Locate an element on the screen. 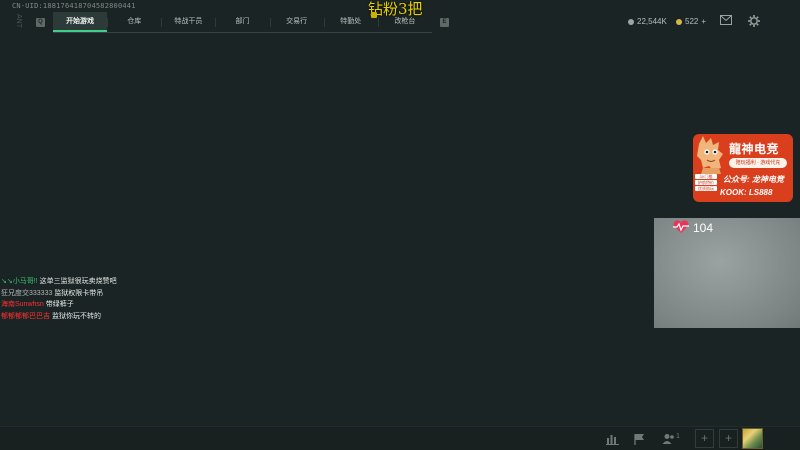 The image size is (800, 450). sponsor-tag: 护航特价 is located at coordinates (706, 182).